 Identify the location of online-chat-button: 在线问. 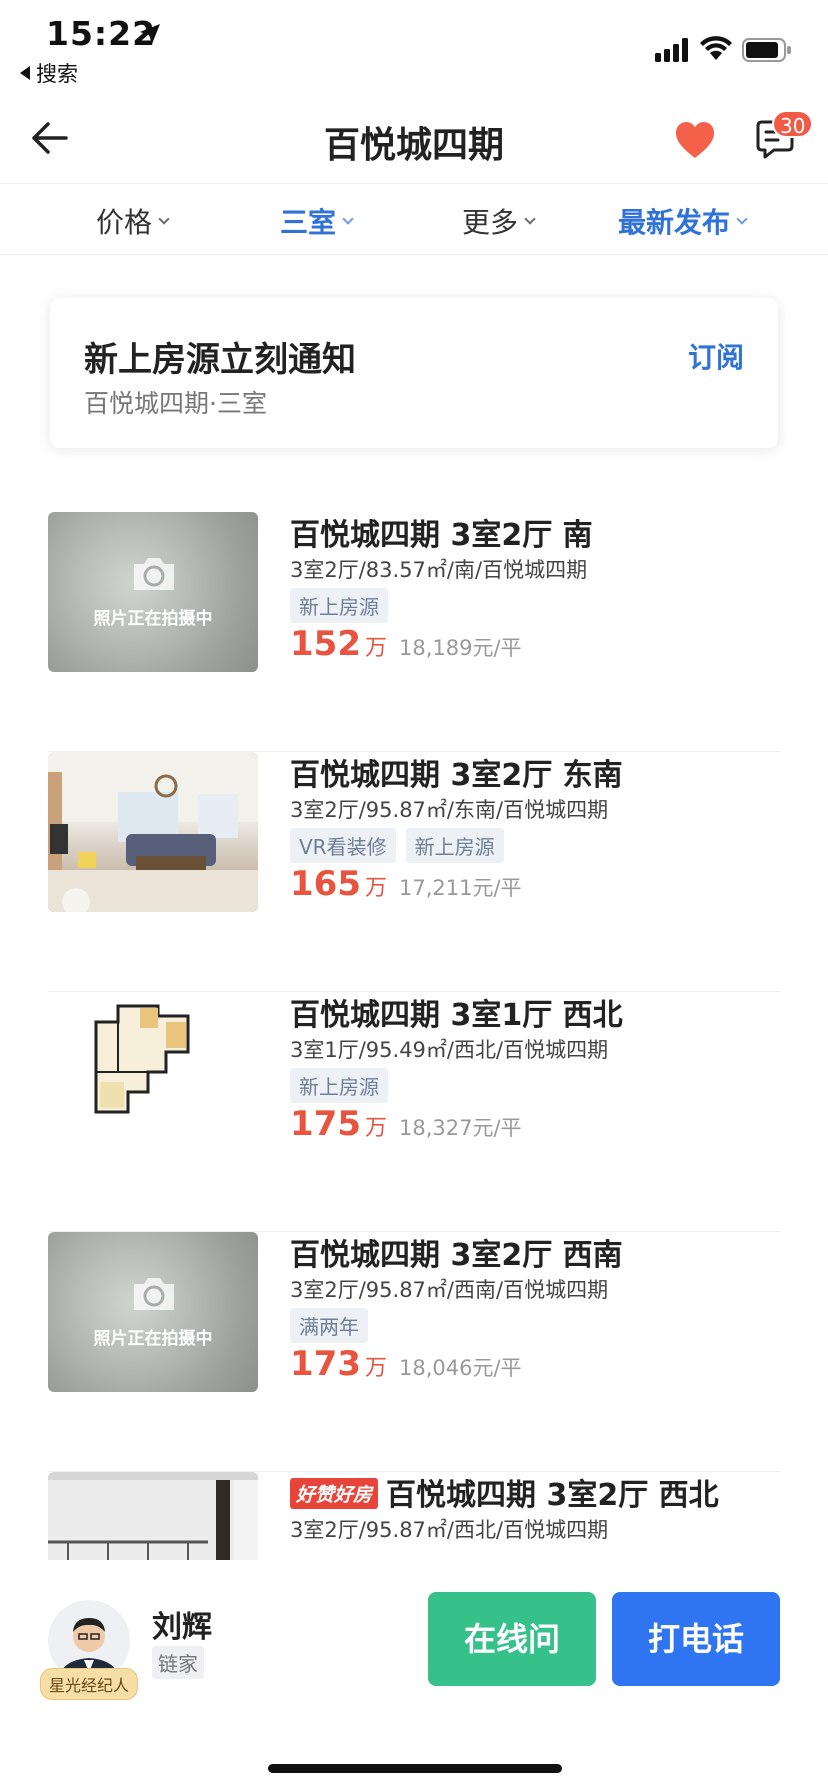
(512, 1639).